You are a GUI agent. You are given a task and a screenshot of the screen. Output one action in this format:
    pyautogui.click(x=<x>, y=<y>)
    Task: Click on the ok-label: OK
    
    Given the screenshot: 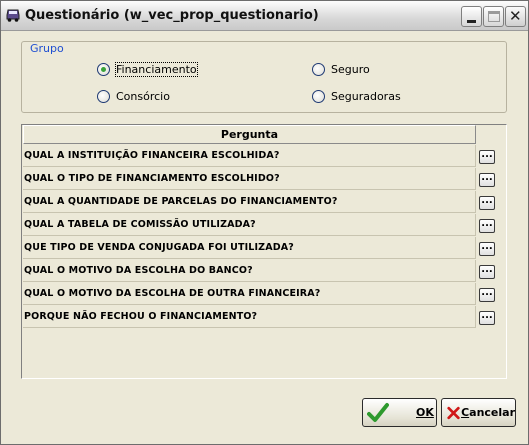 What is the action you would take?
    pyautogui.click(x=425, y=412)
    